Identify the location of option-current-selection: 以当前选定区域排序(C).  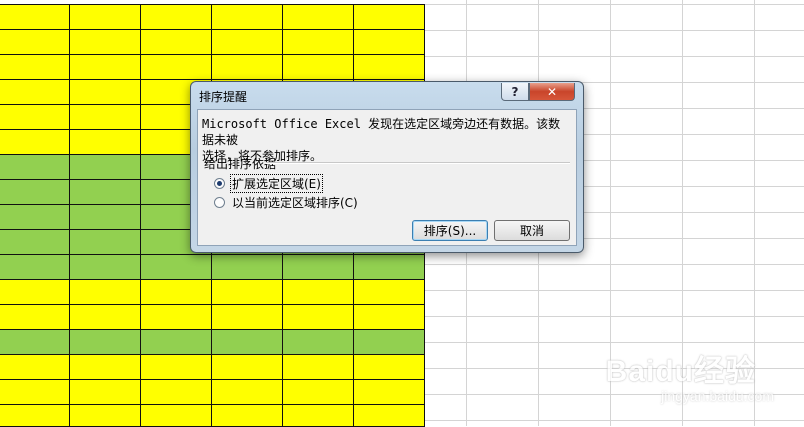
(286, 202).